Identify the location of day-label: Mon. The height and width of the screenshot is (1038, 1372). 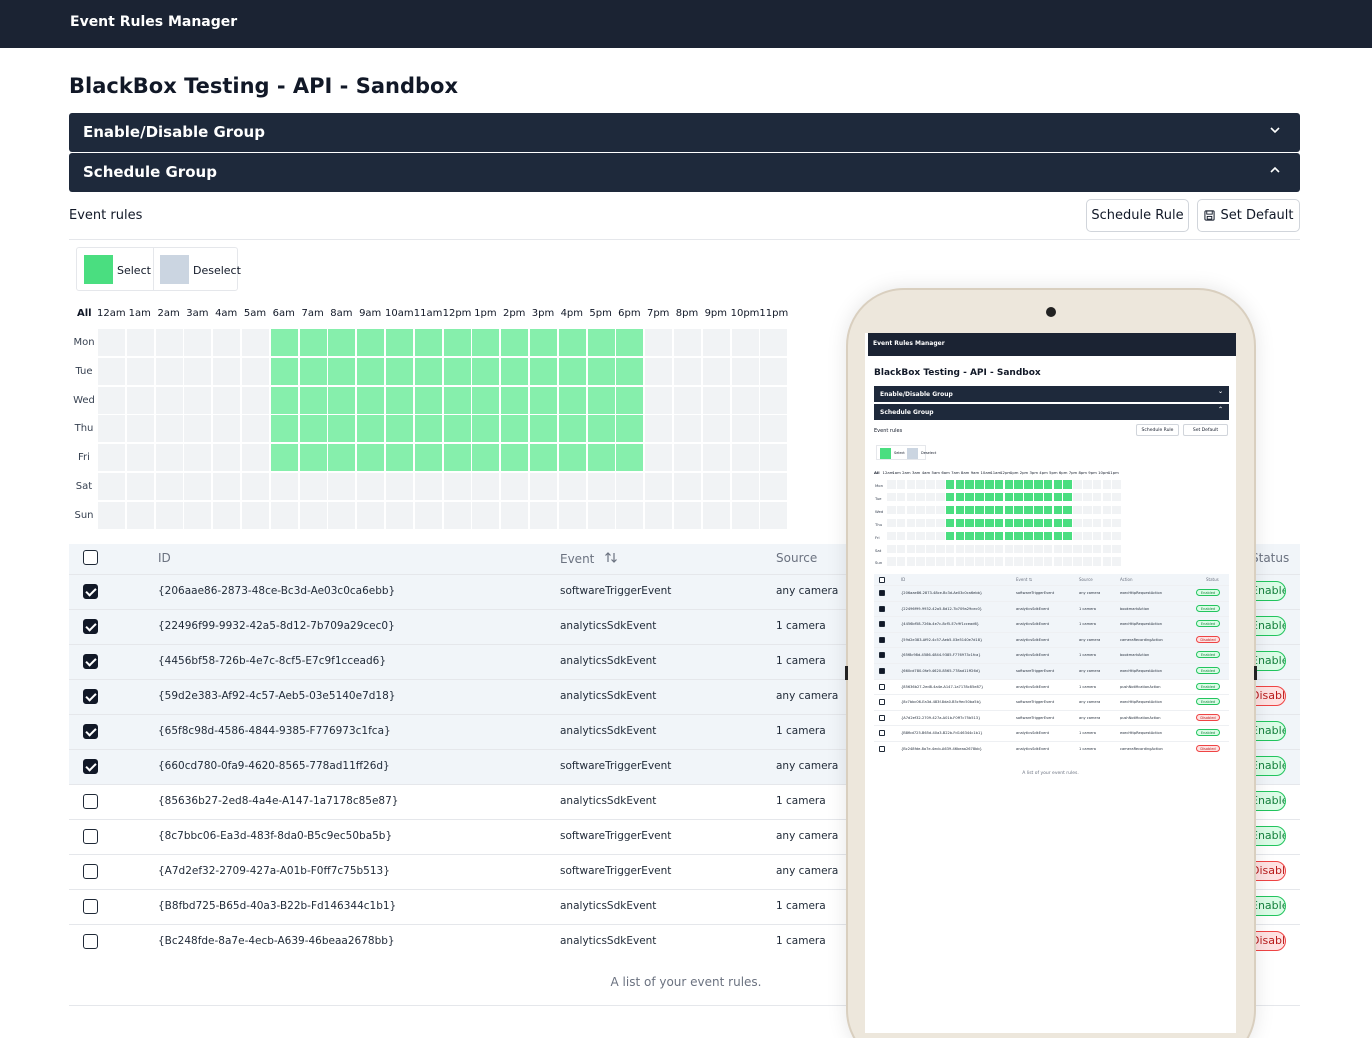
(84, 342).